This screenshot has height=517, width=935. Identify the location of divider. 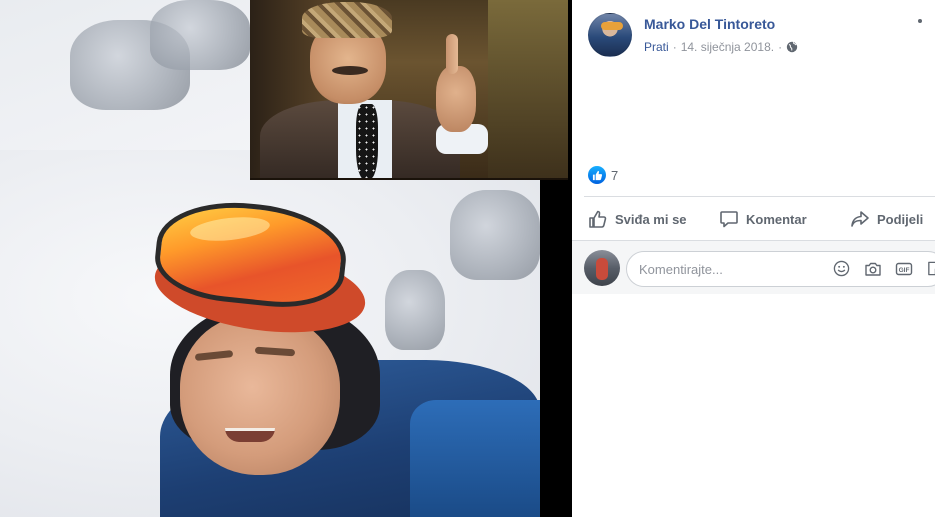
(759, 196).